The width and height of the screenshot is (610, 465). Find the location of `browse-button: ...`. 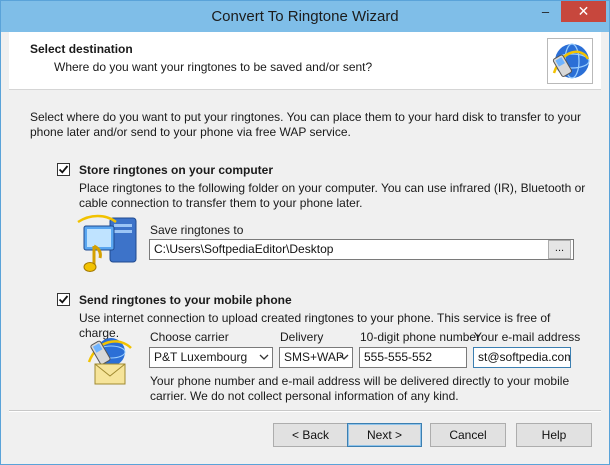

browse-button: ... is located at coordinates (559, 249).